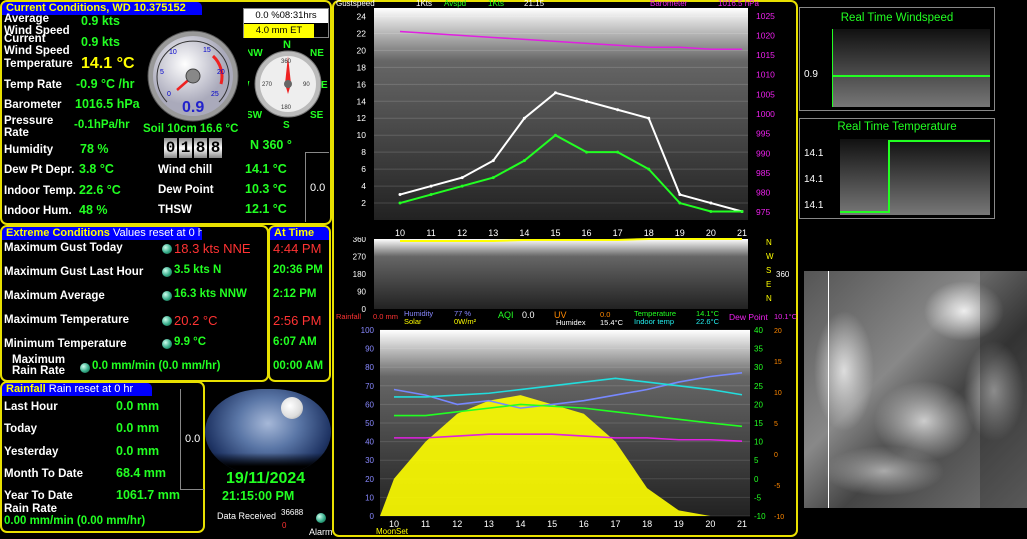  Describe the element at coordinates (1003, 389) in the screenshot. I see `satellite-overlay` at that location.